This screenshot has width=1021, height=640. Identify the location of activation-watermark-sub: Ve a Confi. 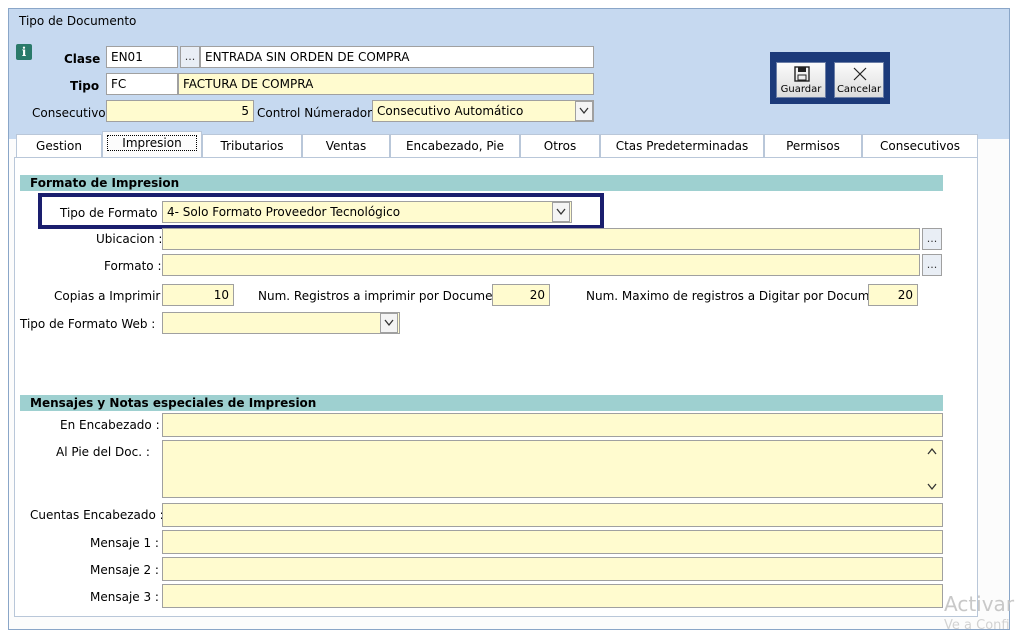
(977, 625).